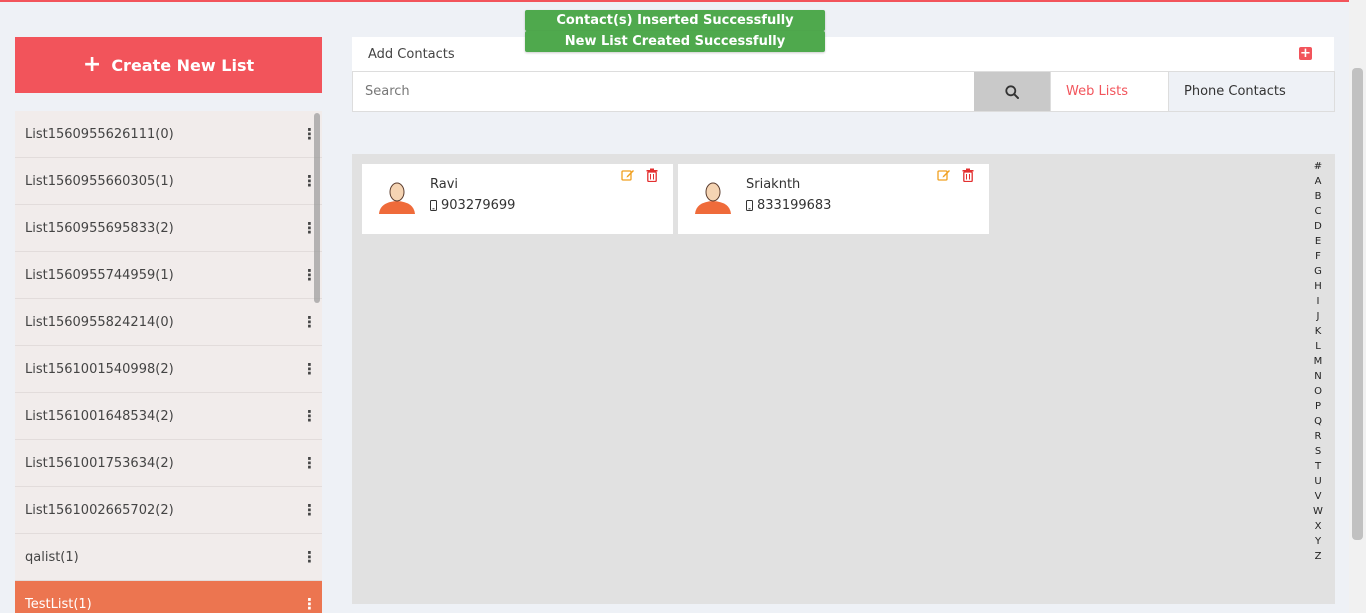 The height and width of the screenshot is (613, 1366). Describe the element at coordinates (168, 597) in the screenshot. I see `list-item-active: TestList(1) ⋮` at that location.